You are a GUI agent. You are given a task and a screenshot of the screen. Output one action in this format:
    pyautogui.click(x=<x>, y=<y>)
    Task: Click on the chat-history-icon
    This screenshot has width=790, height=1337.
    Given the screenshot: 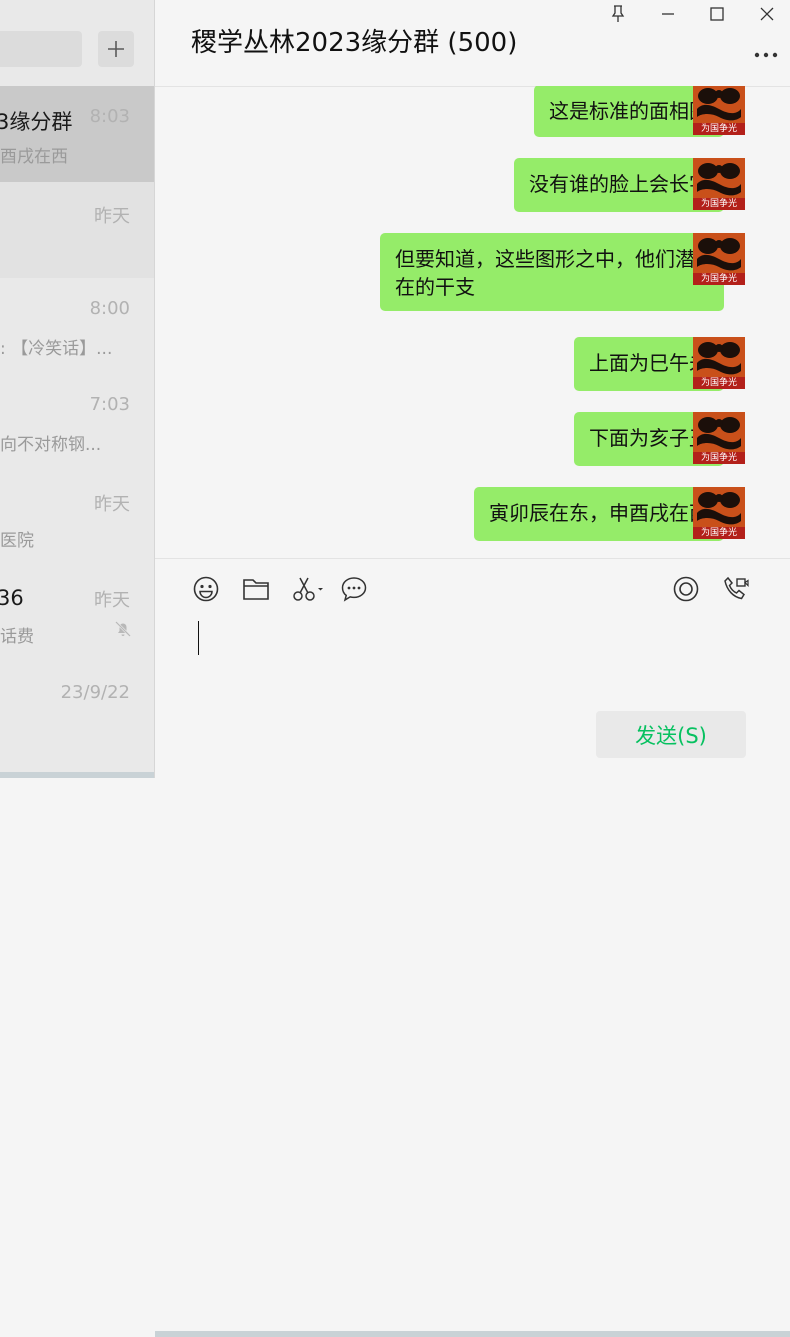 What is the action you would take?
    pyautogui.click(x=354, y=589)
    